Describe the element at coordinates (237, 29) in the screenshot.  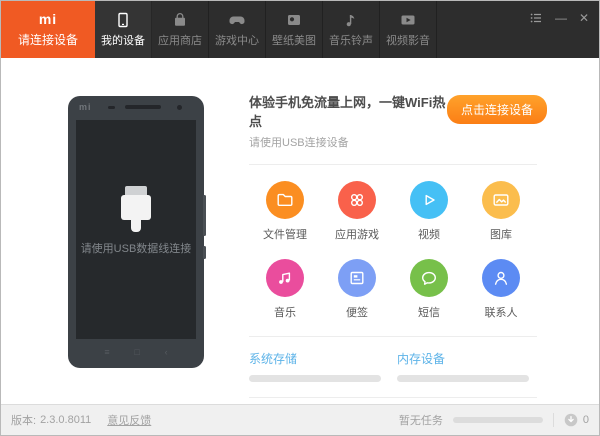
I see `tab-game-center: 游戏中心` at that location.